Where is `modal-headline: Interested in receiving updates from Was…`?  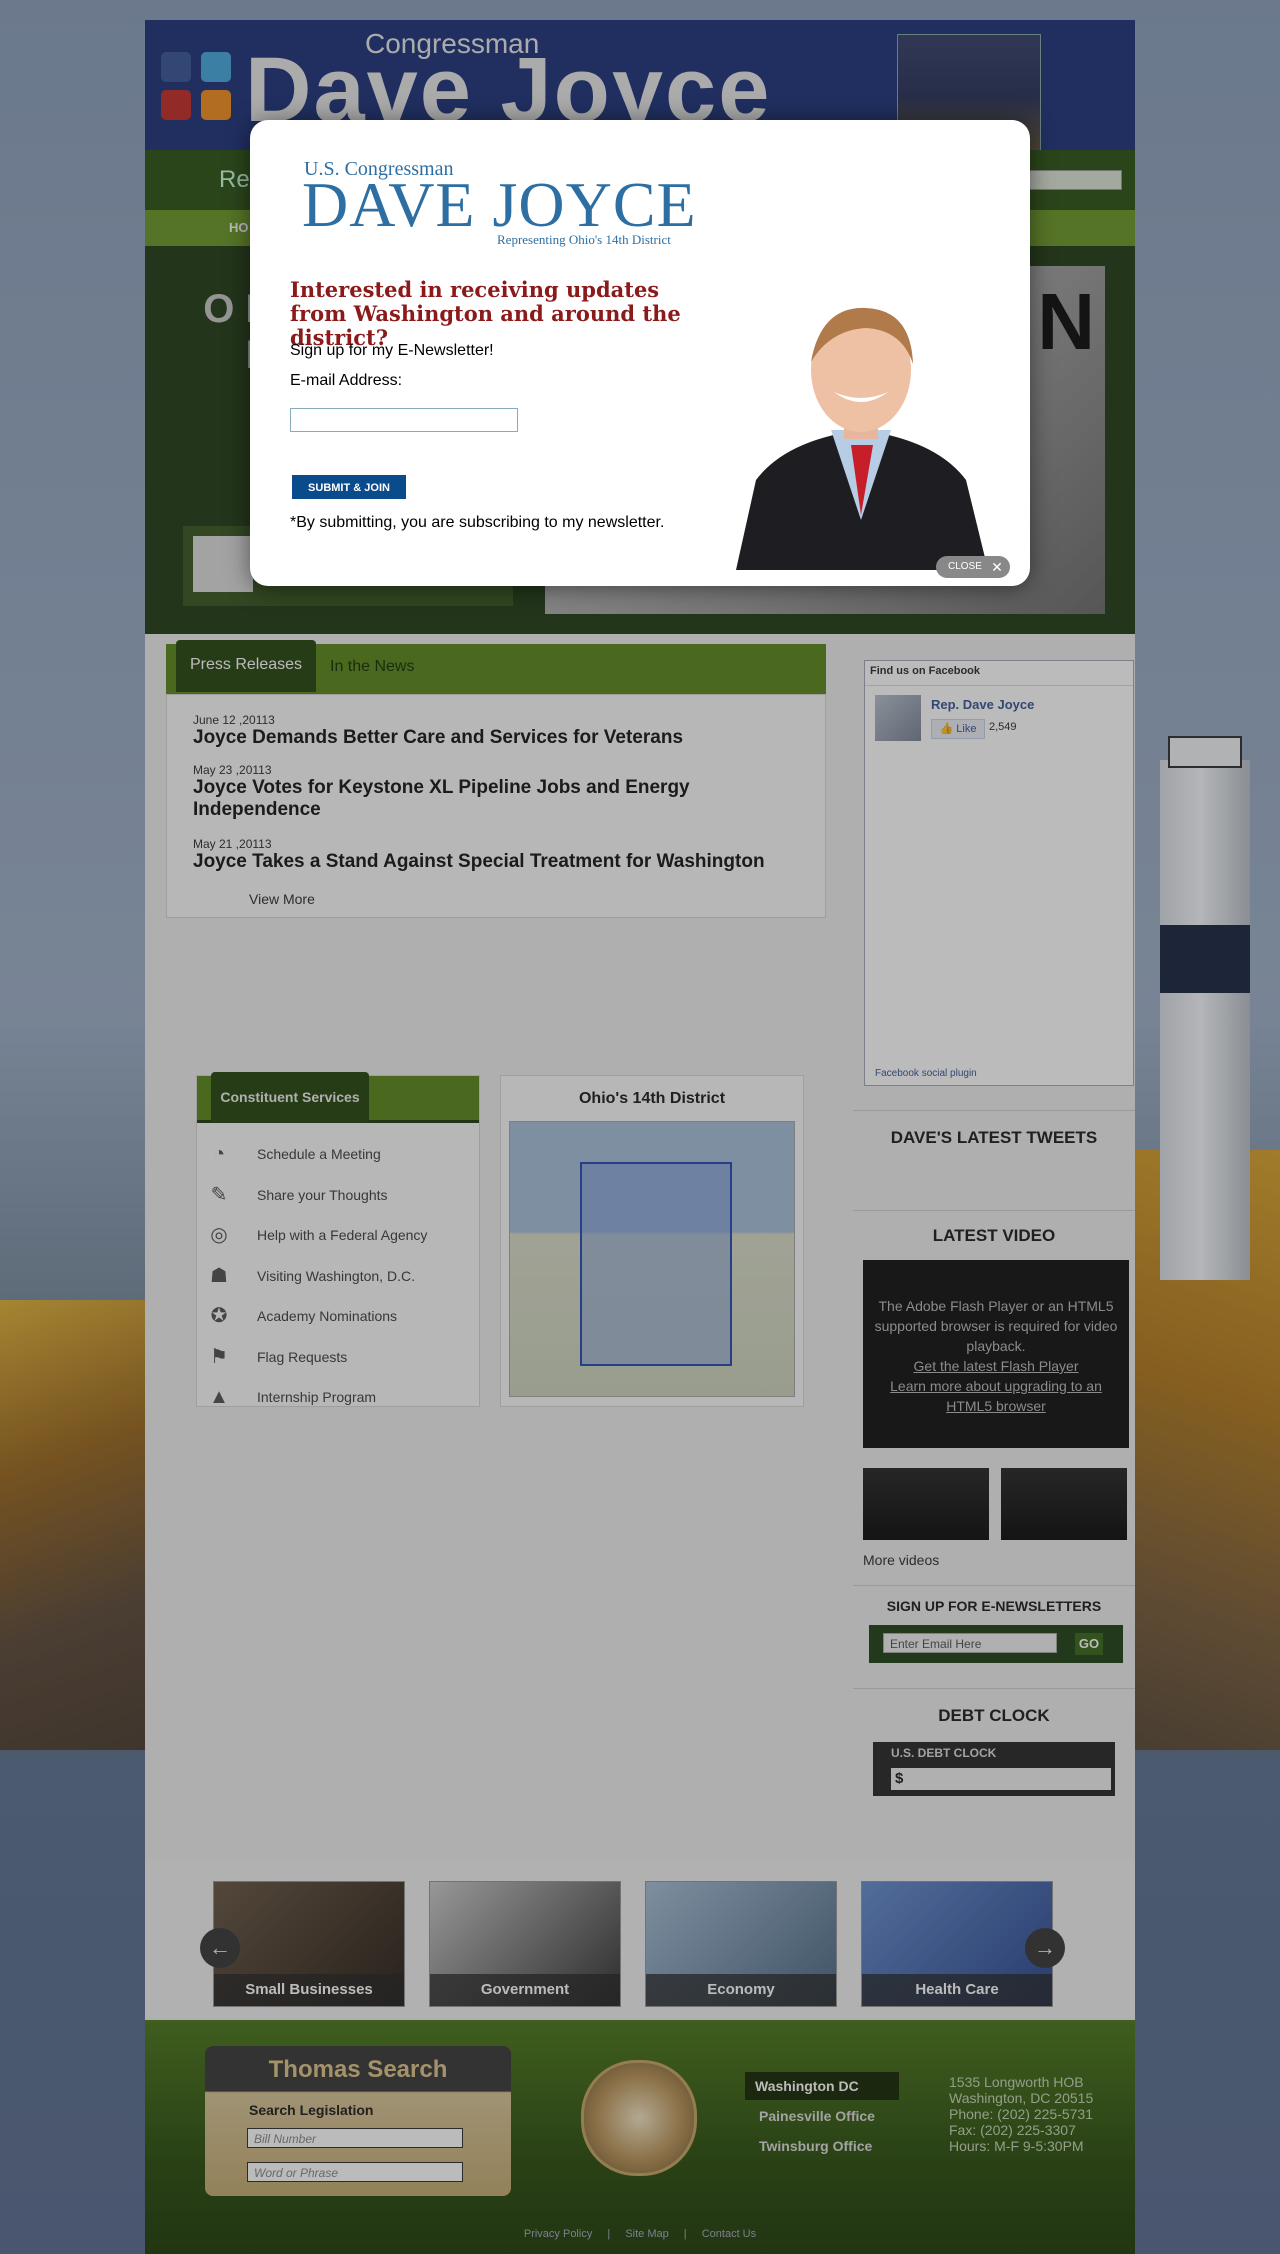 modal-headline: Interested in receiving updates from Was… is located at coordinates (485, 313).